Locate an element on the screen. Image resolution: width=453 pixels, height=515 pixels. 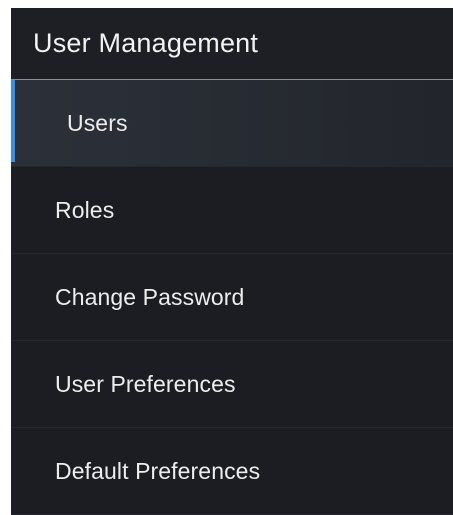
panel-title: User Management is located at coordinates (146, 43).